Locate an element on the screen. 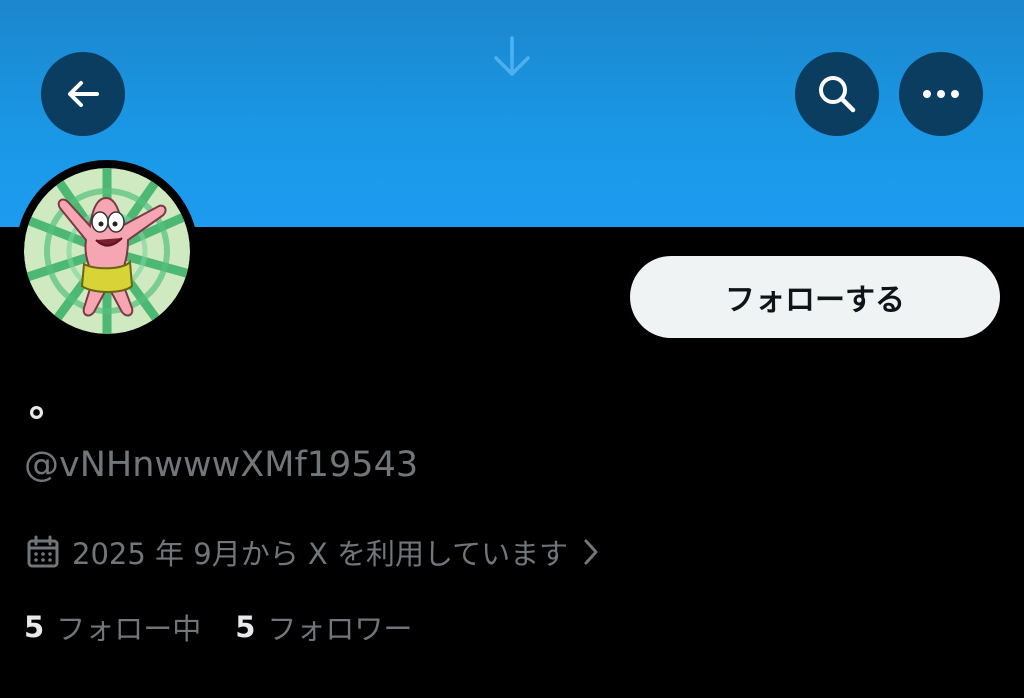 The width and height of the screenshot is (1024, 698). display-name: ∘ is located at coordinates (37, 412).